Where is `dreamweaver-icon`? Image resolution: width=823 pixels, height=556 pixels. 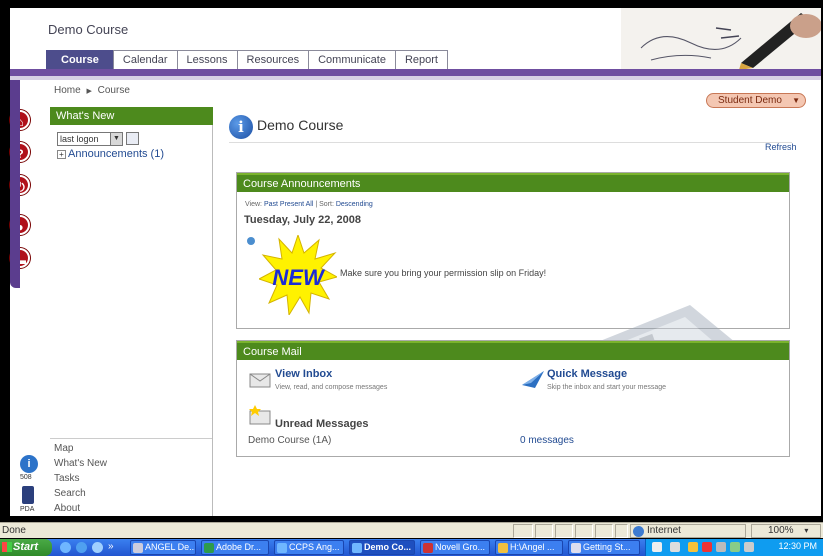
dreamweaver-icon is located at coordinates (209, 548).